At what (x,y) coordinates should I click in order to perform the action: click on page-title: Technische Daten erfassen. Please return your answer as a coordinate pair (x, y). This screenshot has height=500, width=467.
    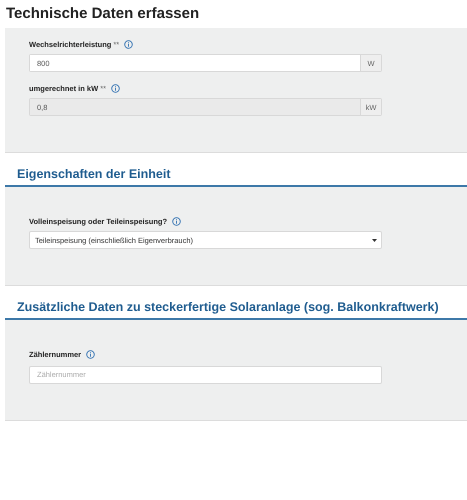
    Looking at the image, I should click on (102, 14).